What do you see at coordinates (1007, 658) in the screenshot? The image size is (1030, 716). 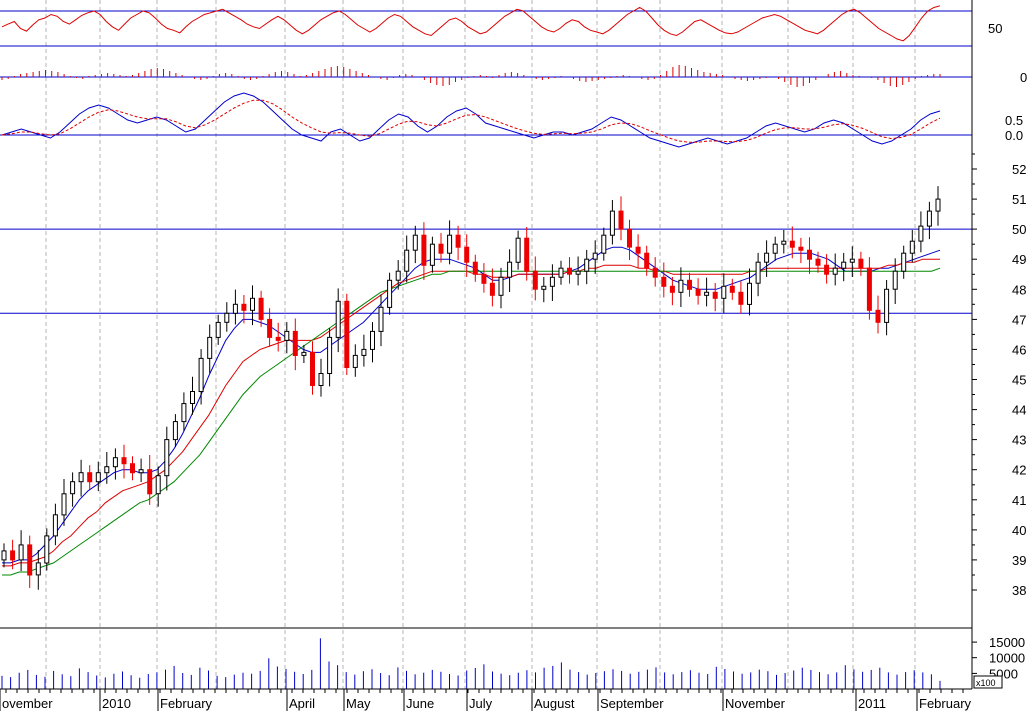 I see `volume-tick-label: 10000` at bounding box center [1007, 658].